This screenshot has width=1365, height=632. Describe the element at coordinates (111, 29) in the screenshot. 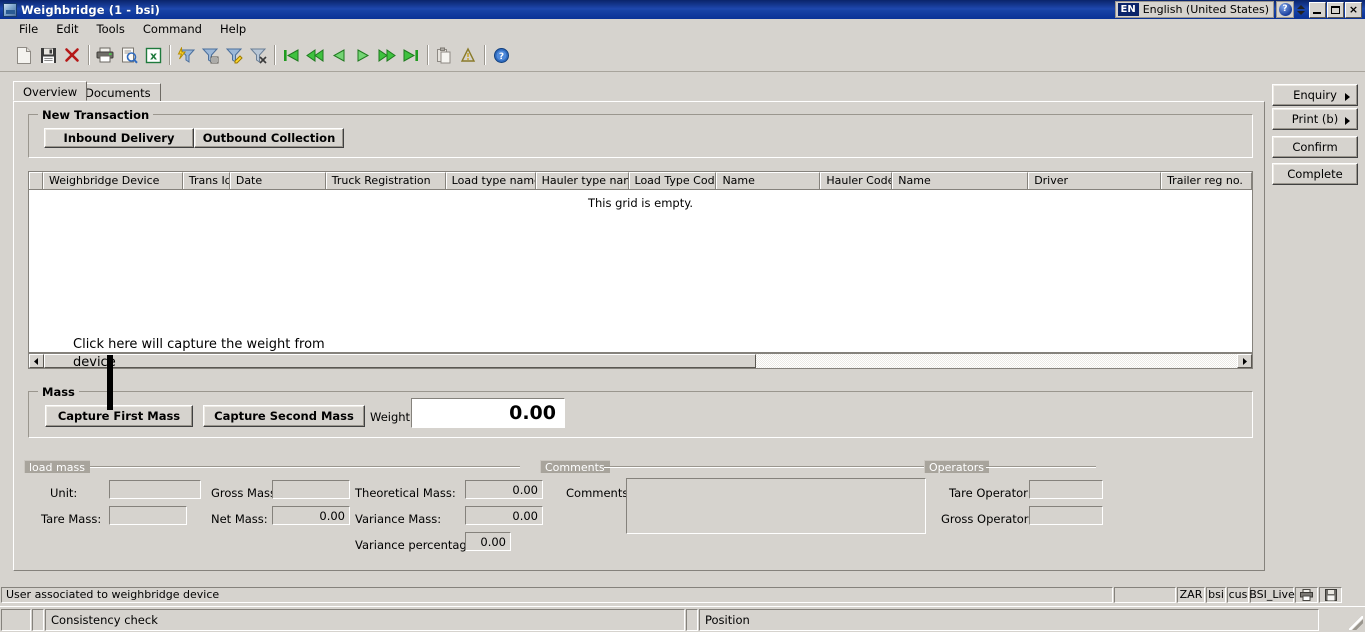

I see `menu-item-tools: Tools` at that location.